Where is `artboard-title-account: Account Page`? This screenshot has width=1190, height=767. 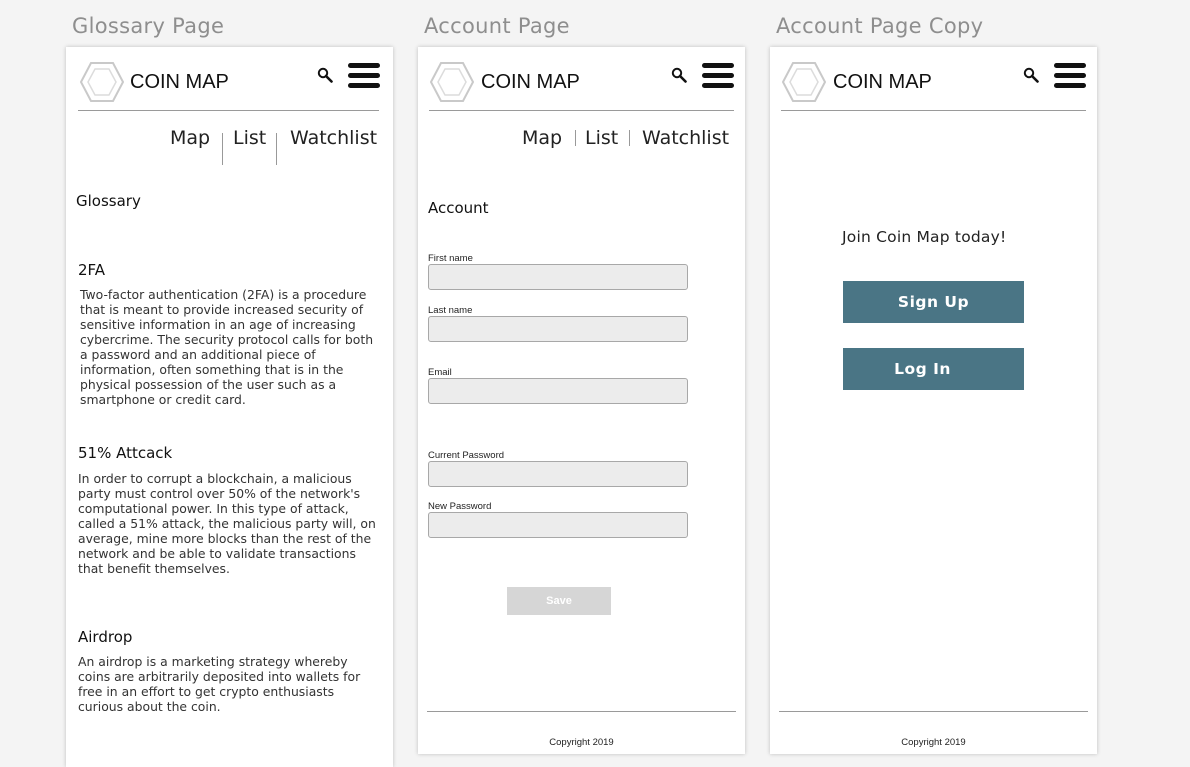
artboard-title-account: Account Page is located at coordinates (497, 26).